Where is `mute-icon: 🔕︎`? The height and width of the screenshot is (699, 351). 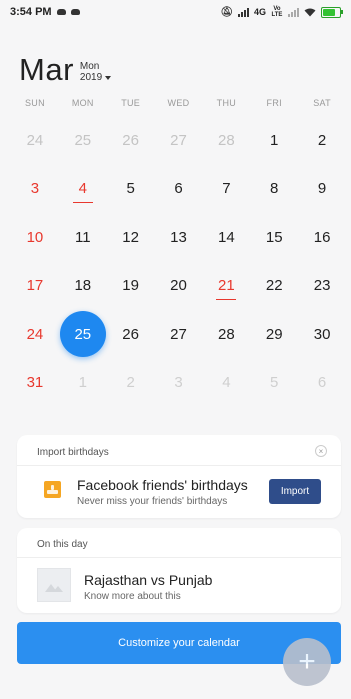
mute-icon: 🔕︎ is located at coordinates (226, 12).